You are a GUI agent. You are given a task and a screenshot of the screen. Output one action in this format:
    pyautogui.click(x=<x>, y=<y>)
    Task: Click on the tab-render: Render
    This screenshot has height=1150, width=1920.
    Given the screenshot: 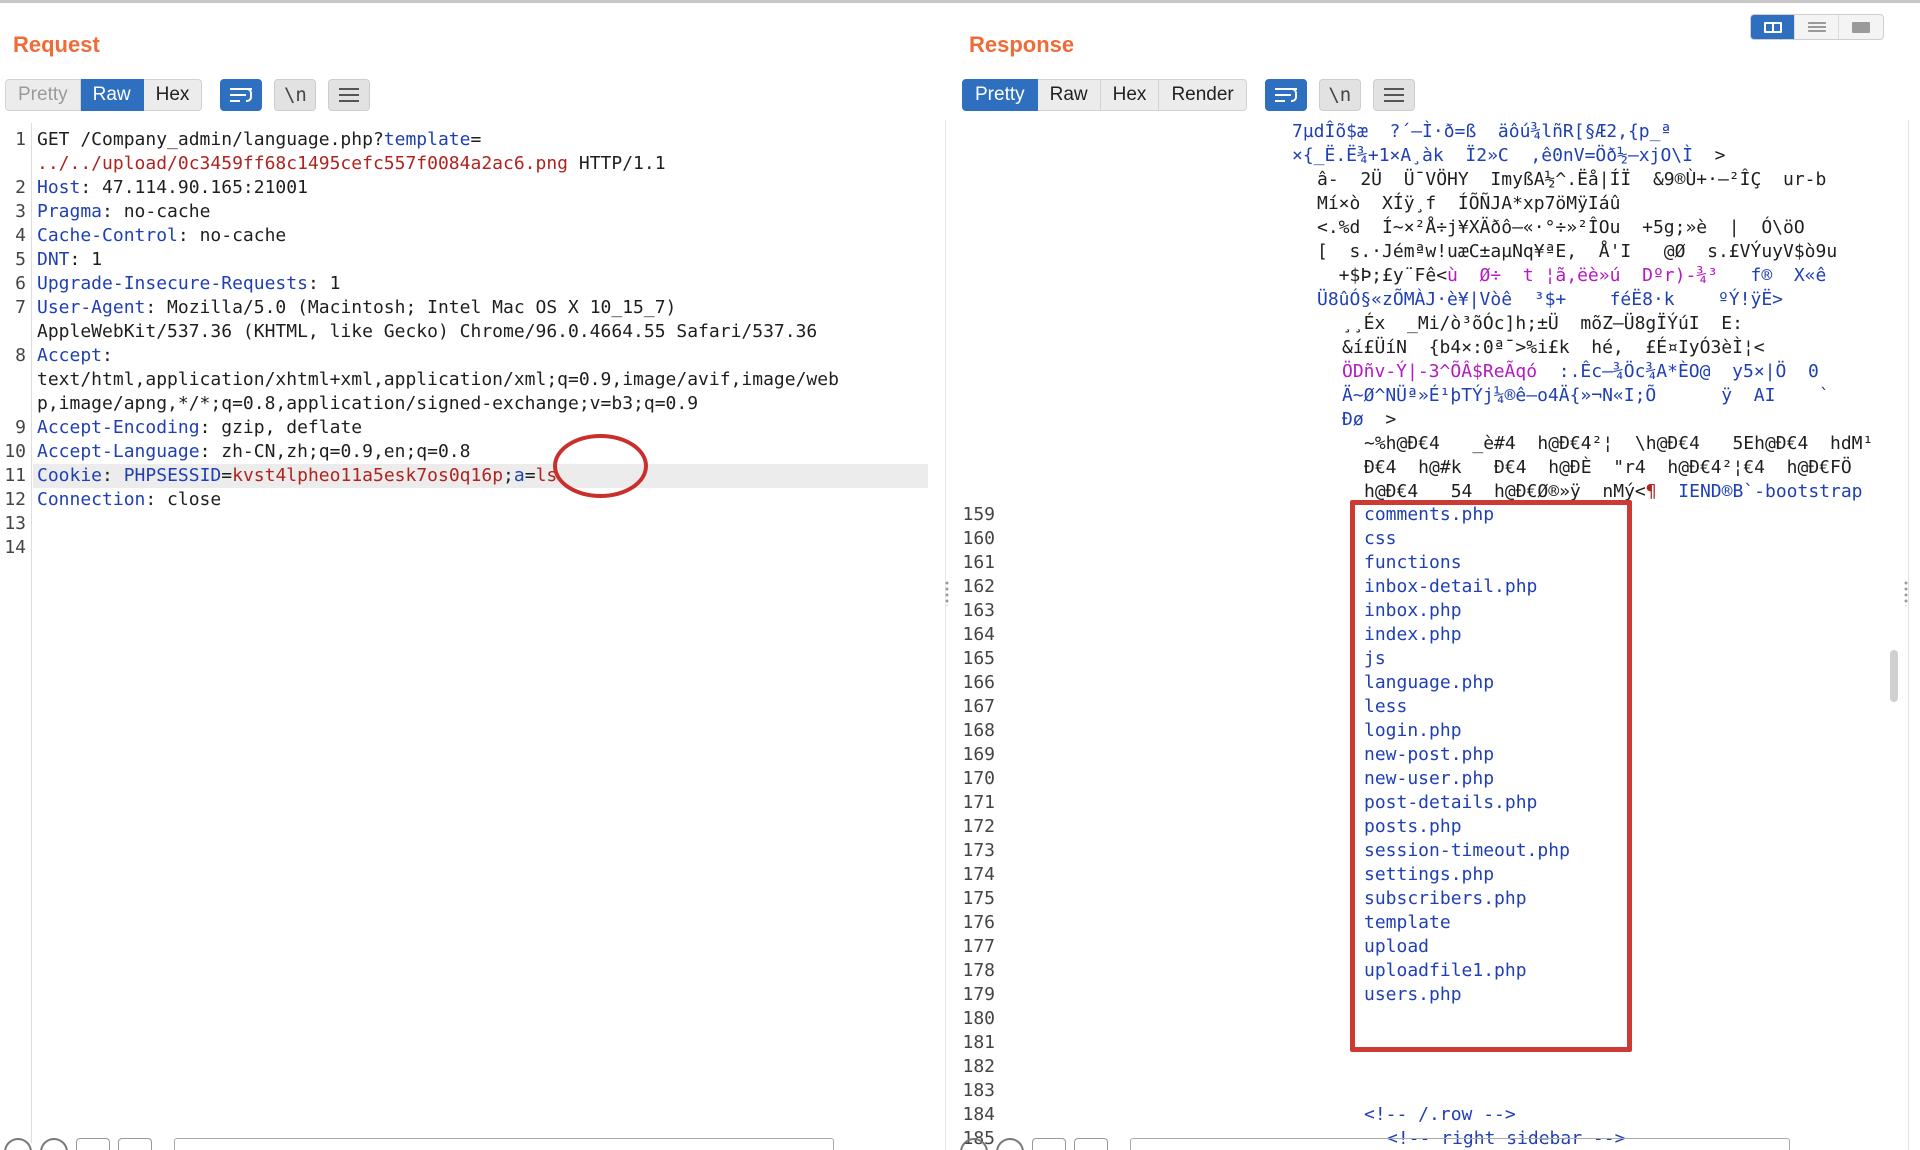 What is the action you would take?
    pyautogui.click(x=1203, y=95)
    